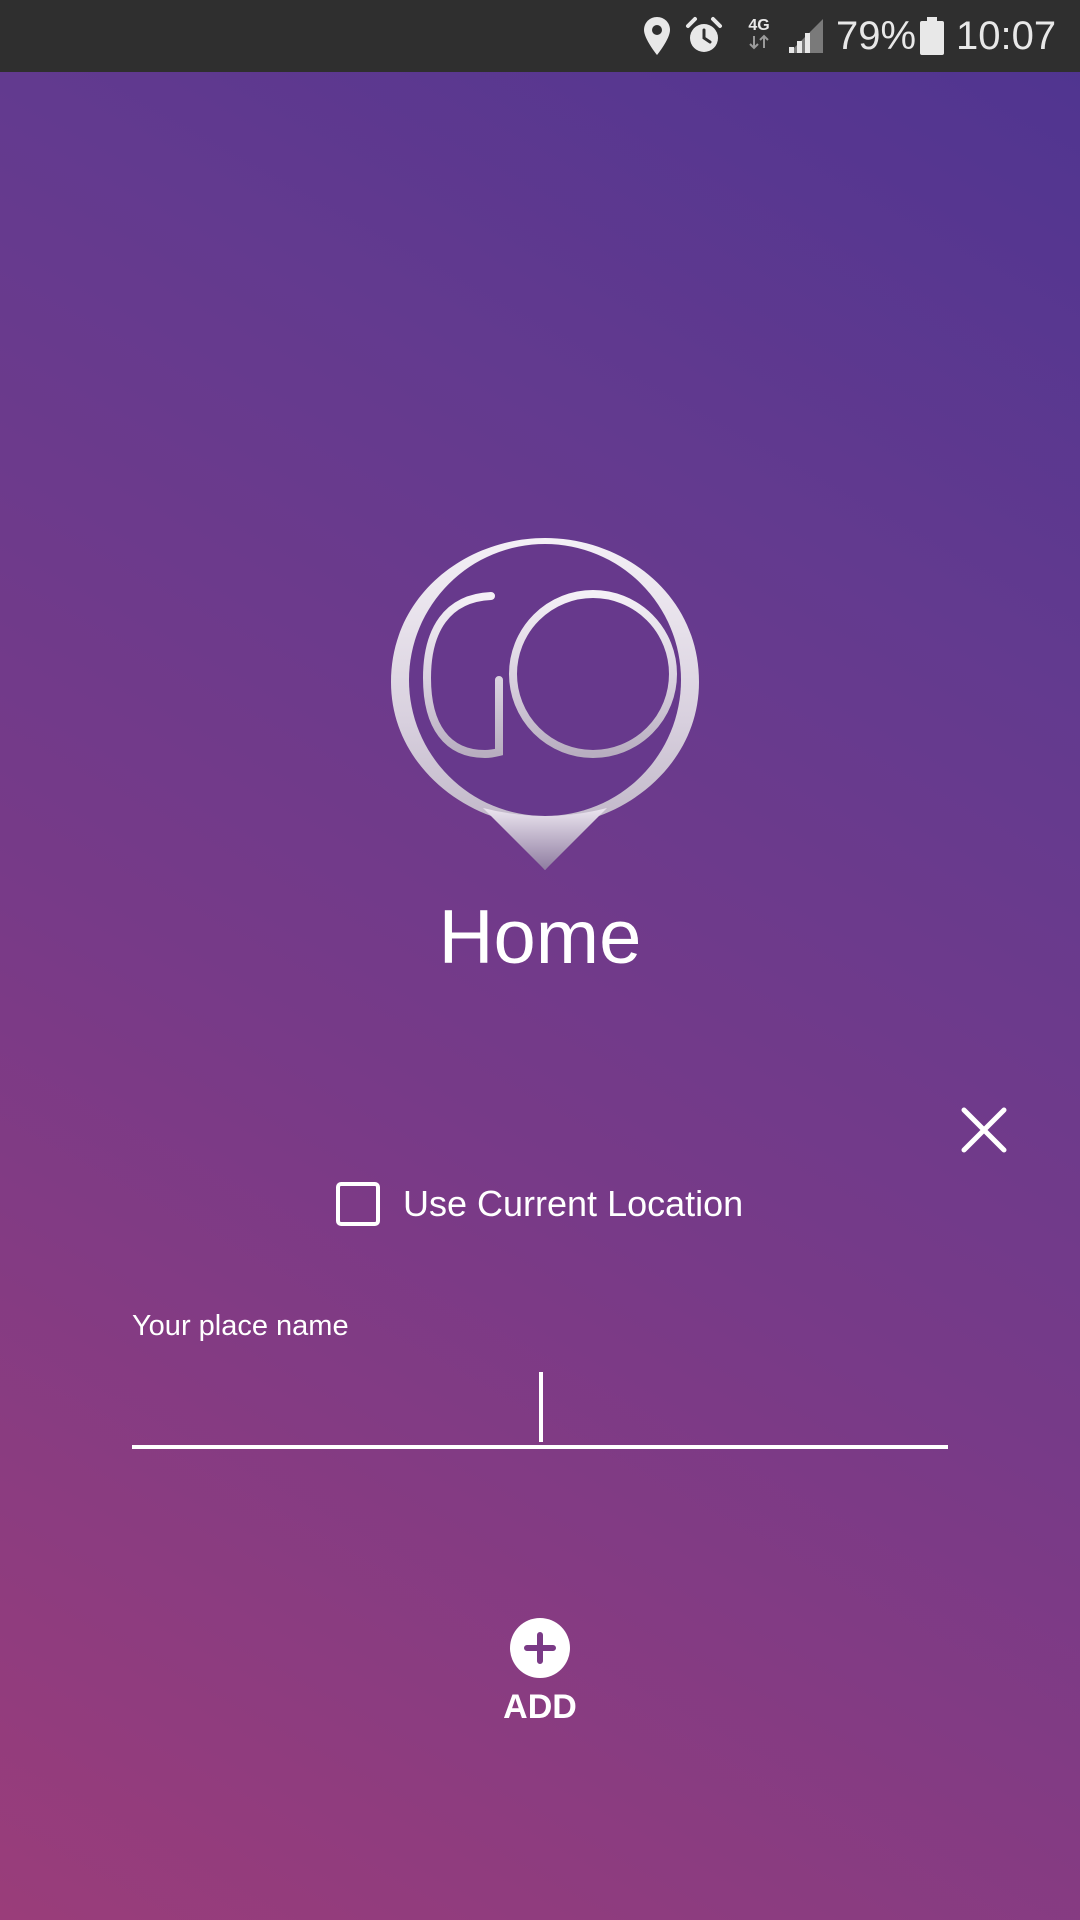 Image resolution: width=1080 pixels, height=1920 pixels. I want to click on network-4g-icon: 4G, so click(759, 36).